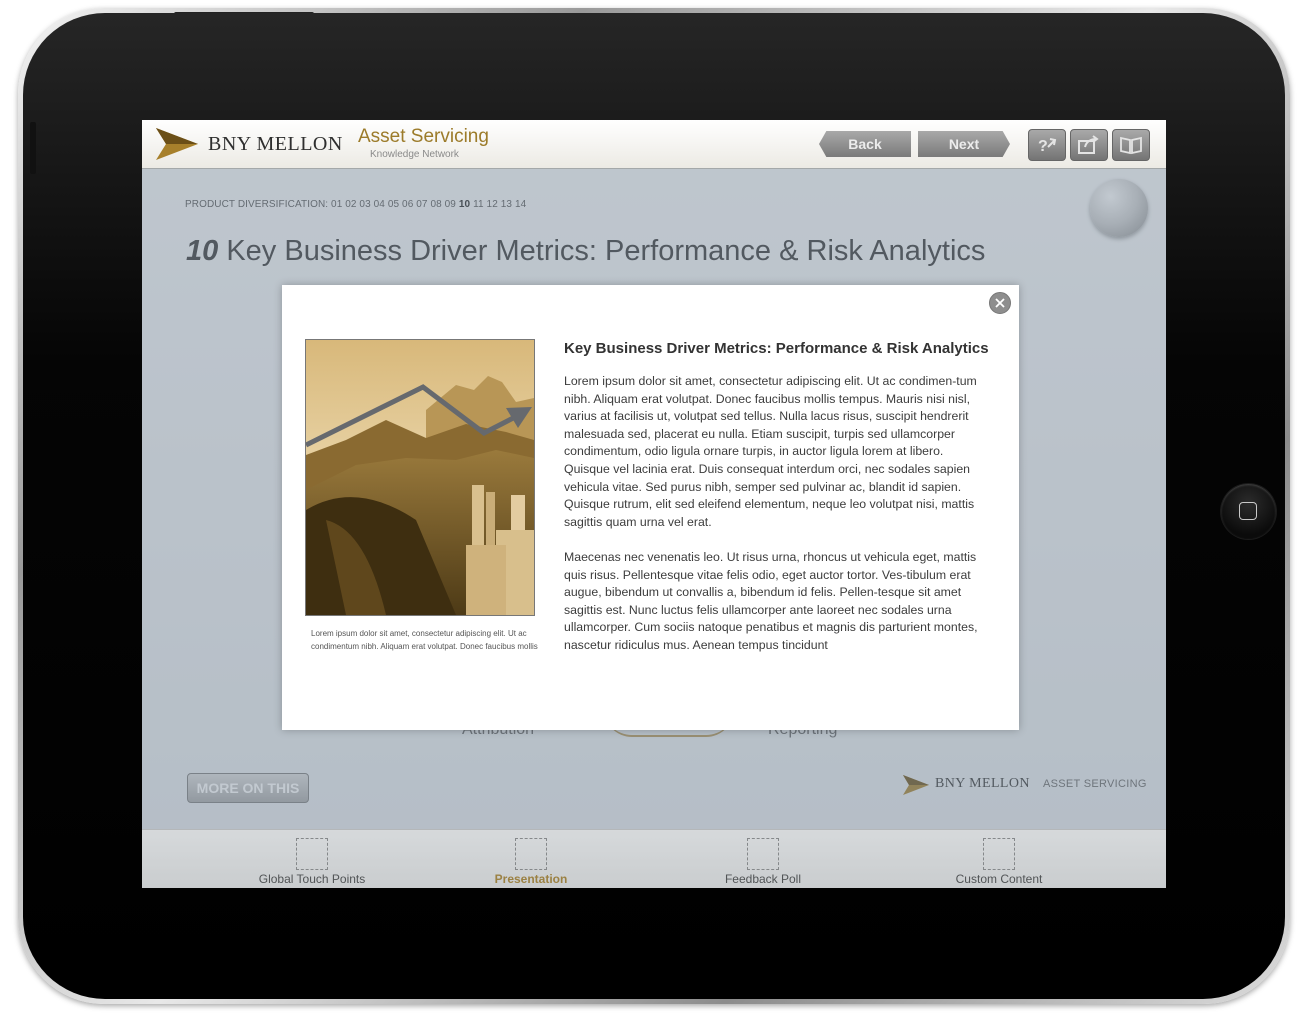  I want to click on bny-logo-icon, so click(177, 144).